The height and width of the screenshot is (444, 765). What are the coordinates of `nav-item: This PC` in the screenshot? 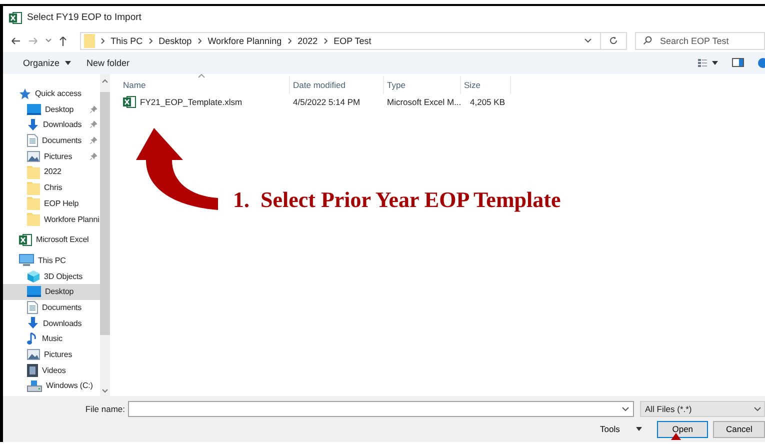 It's located at (51, 260).